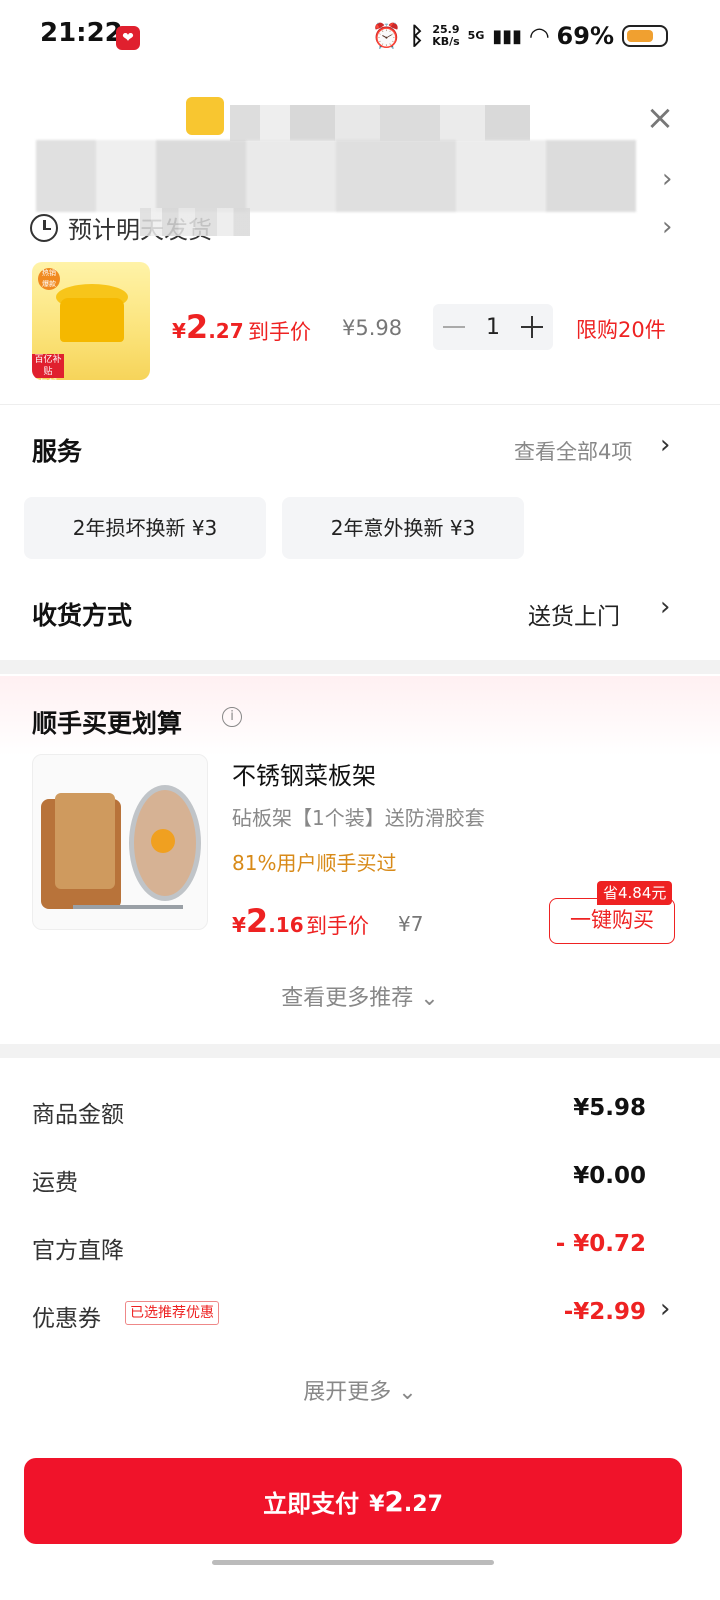  I want to click on product-image: 热销 爆款 百亿补贴 包邮, so click(91, 321).